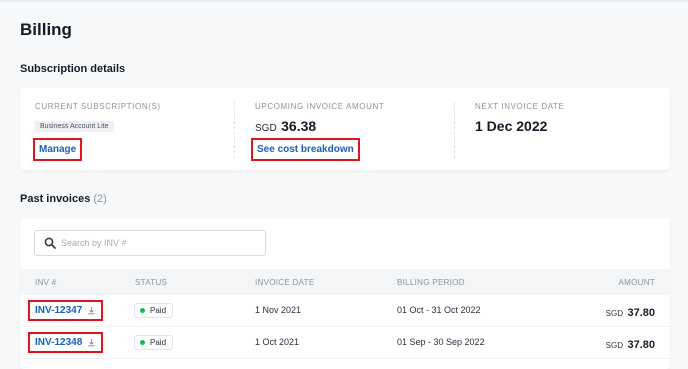 The image size is (688, 369). Describe the element at coordinates (305, 149) in the screenshot. I see `see-cost-breakdown-link: See cost breakdown` at that location.